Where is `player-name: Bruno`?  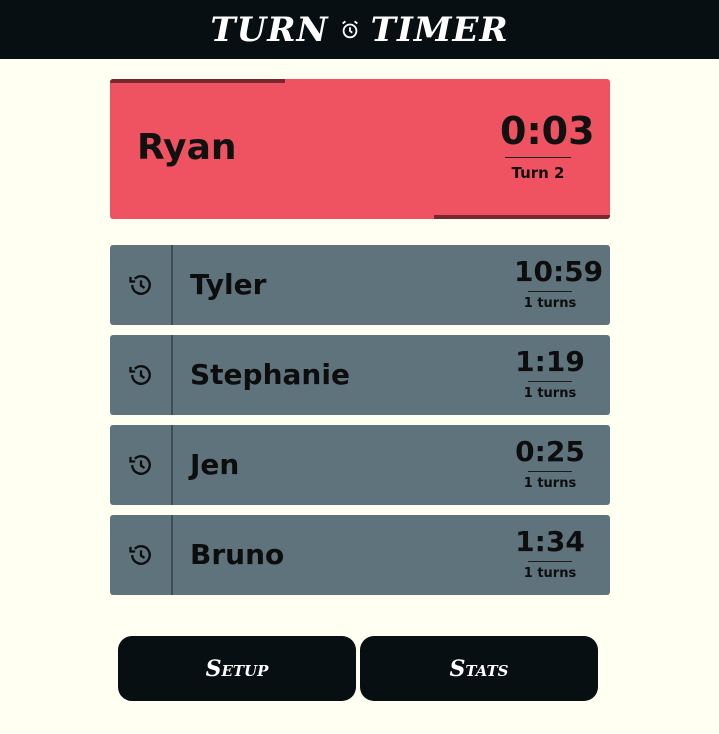 player-name: Bruno is located at coordinates (237, 554).